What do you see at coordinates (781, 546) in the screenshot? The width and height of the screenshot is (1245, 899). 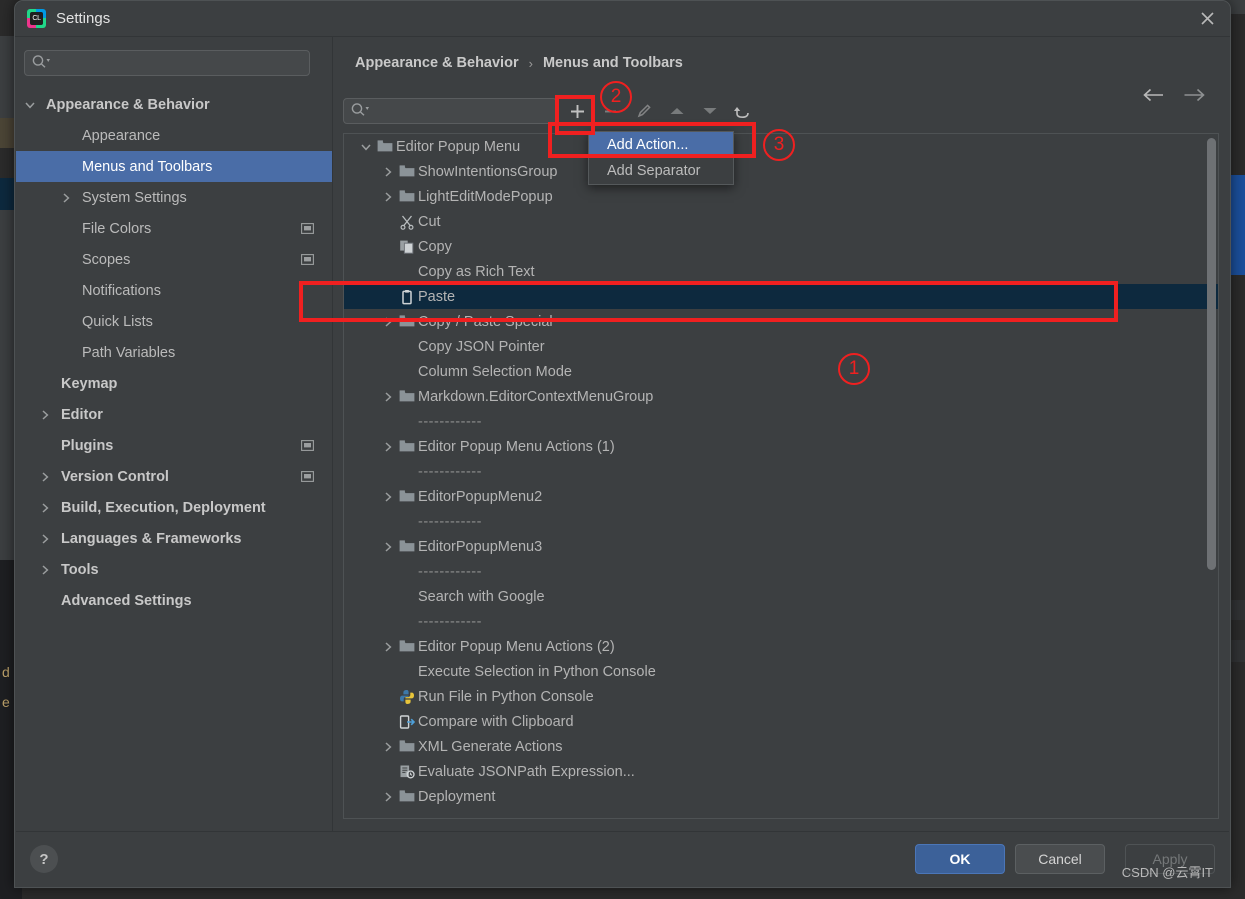 I see `tree-row: EditorPopupMenu3` at bounding box center [781, 546].